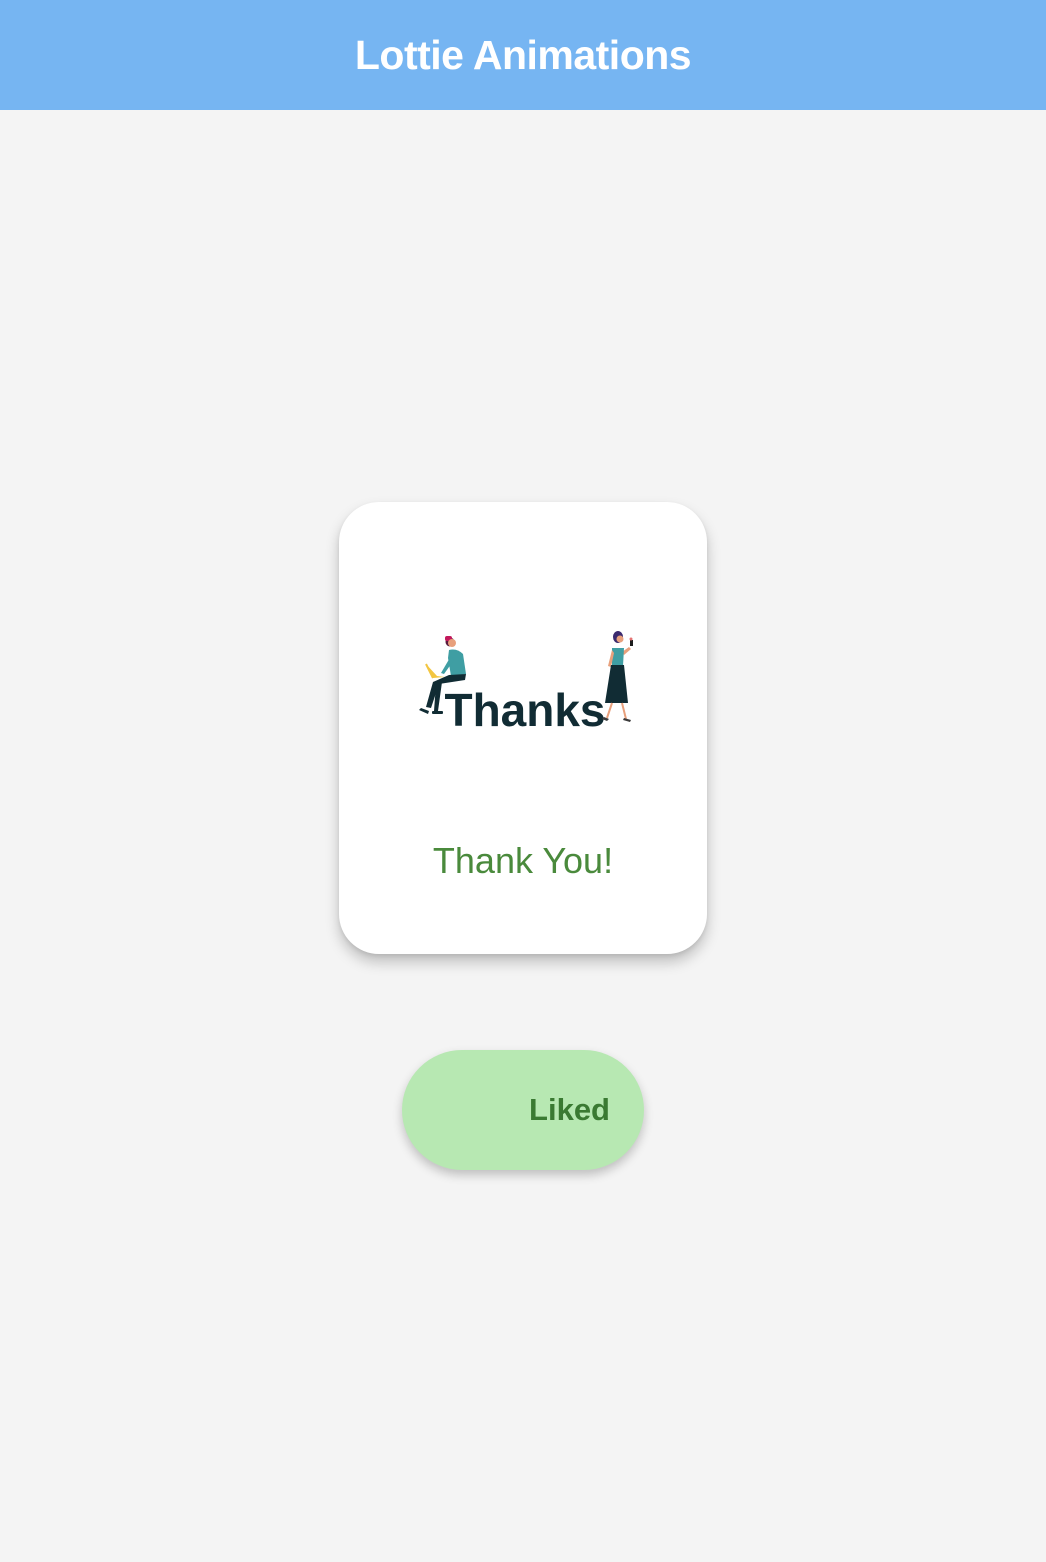 The image size is (1046, 1562). I want to click on app-bar: Lottie Animations, so click(523, 55).